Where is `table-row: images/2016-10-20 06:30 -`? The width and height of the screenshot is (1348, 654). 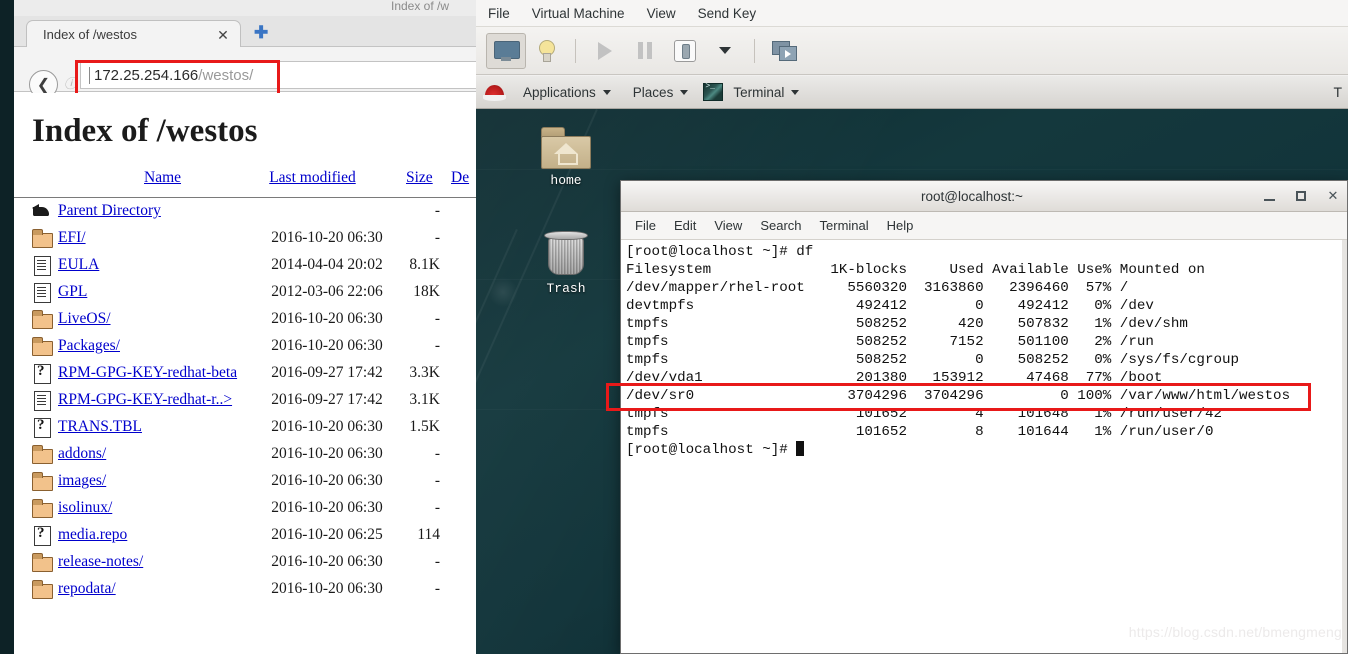
table-row: images/2016-10-20 06:30 - is located at coordinates (245, 481).